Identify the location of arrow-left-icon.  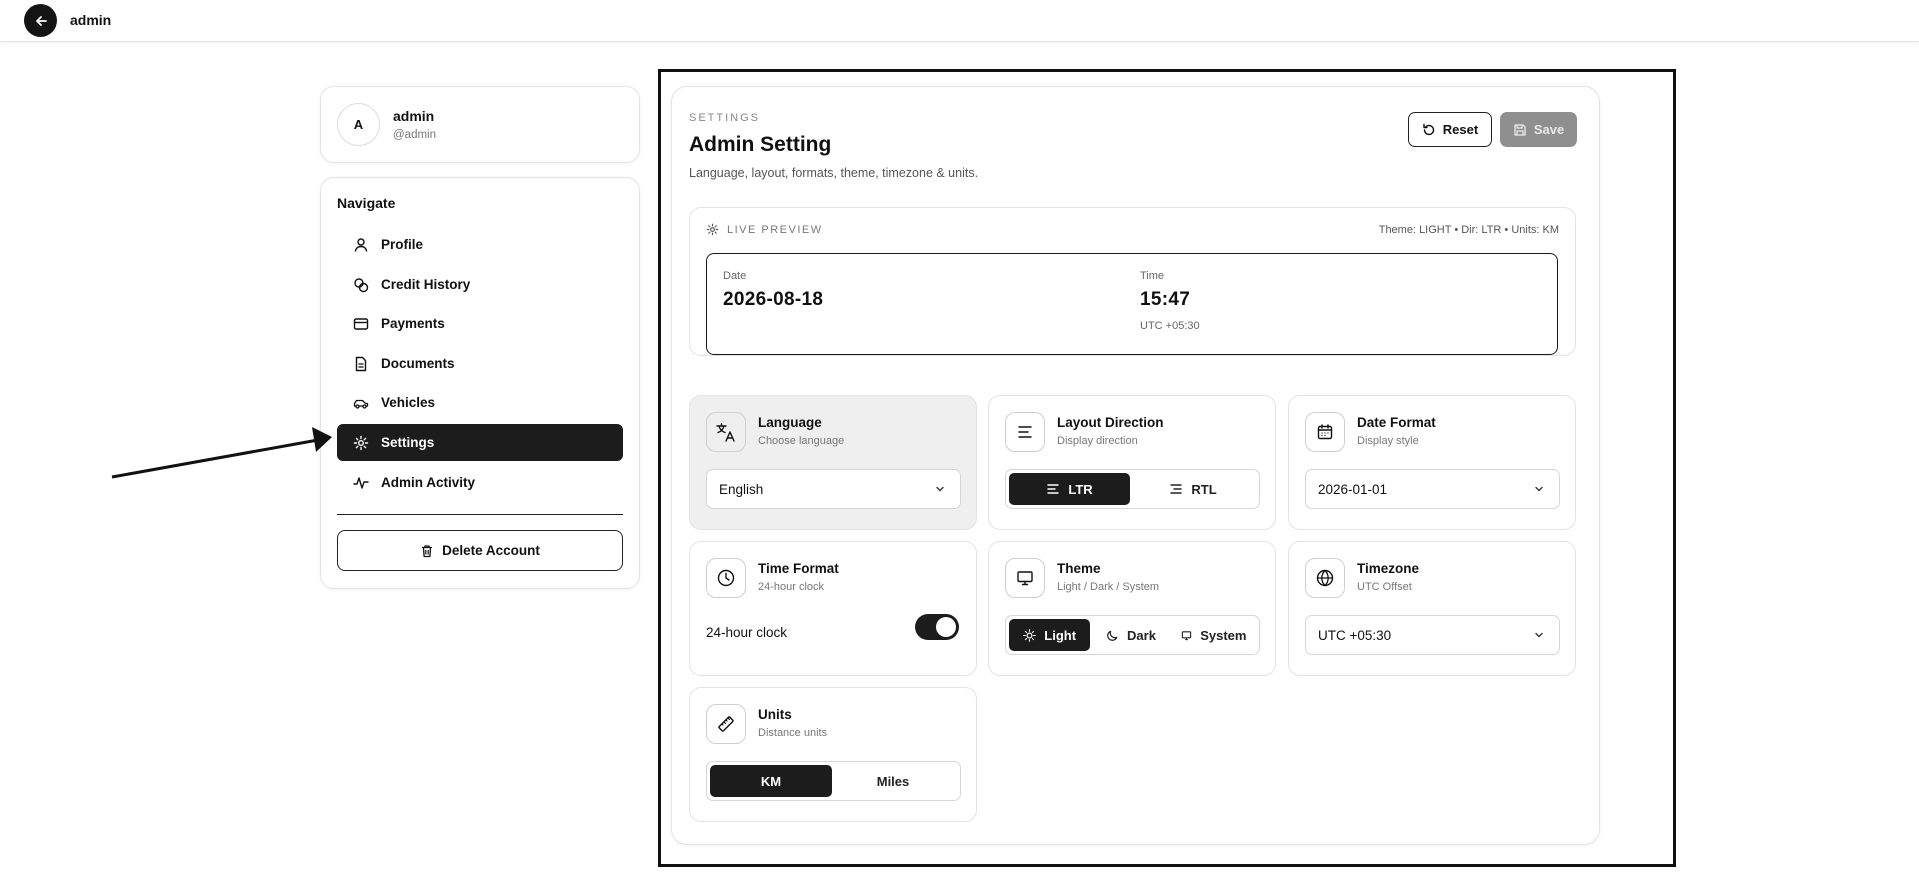
(41, 20).